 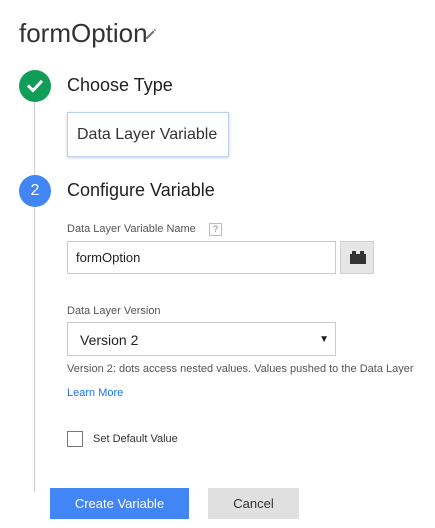 I want to click on variable-picker-icon, so click(x=358, y=257).